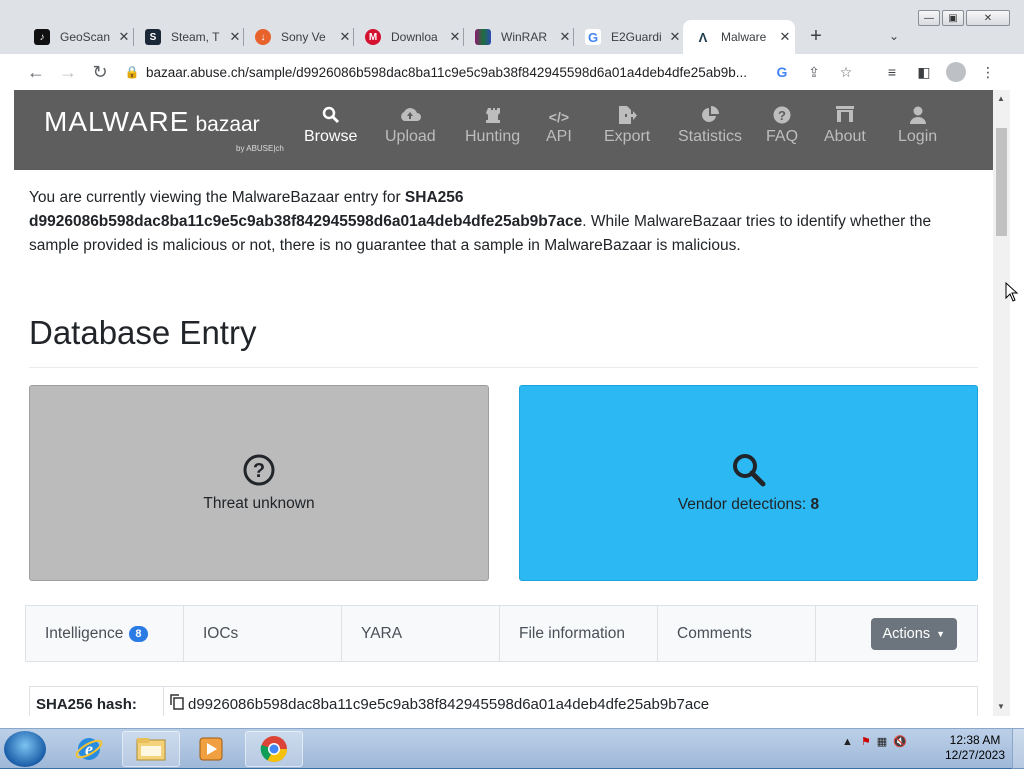 This screenshot has height=769, width=1024. I want to click on profile-avatar, so click(956, 72).